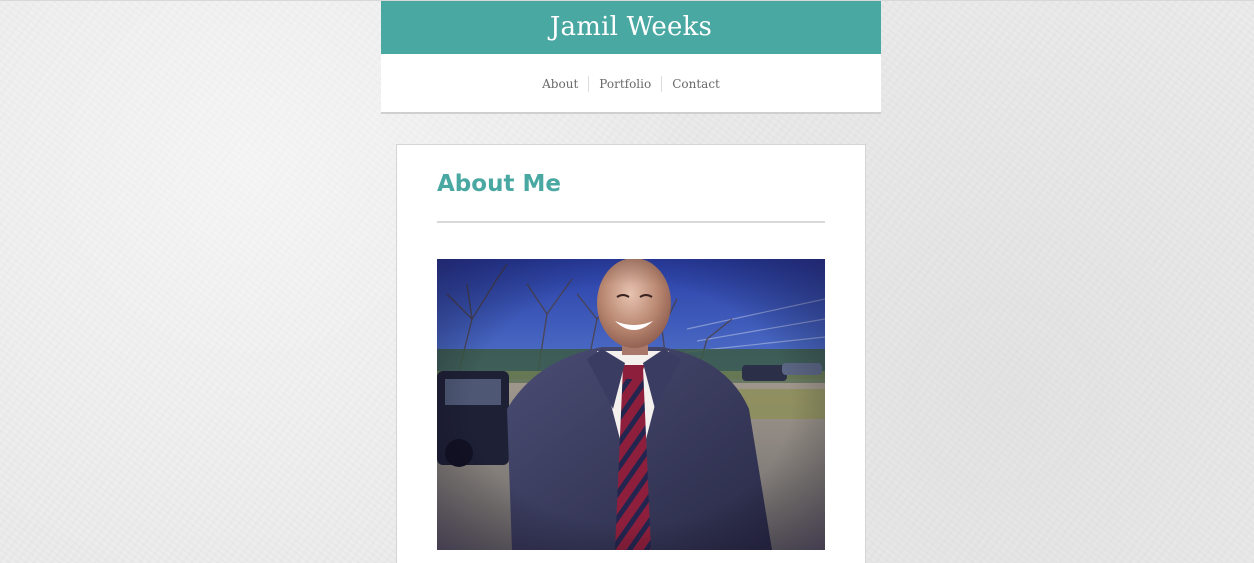 The width and height of the screenshot is (1254, 563). What do you see at coordinates (631, 222) in the screenshot?
I see `section-divider` at bounding box center [631, 222].